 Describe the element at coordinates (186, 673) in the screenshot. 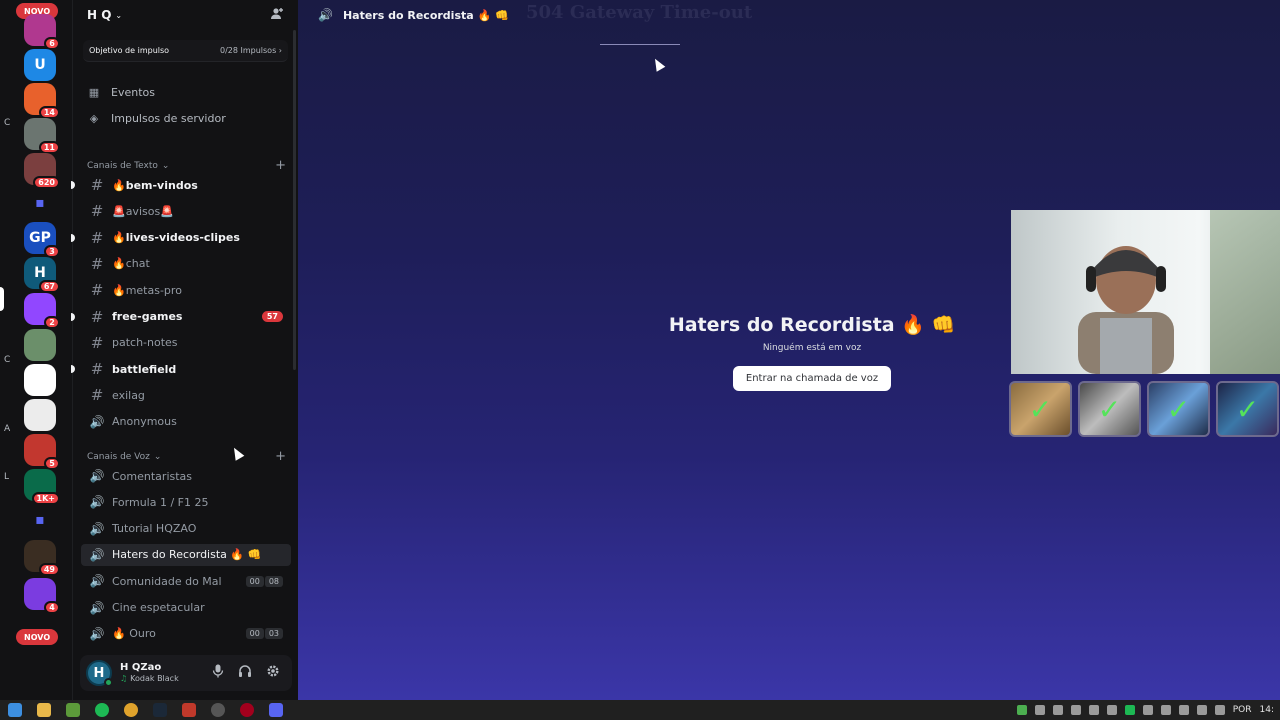

I see `user-panel: H H QZao ♫ Kodak Black` at that location.